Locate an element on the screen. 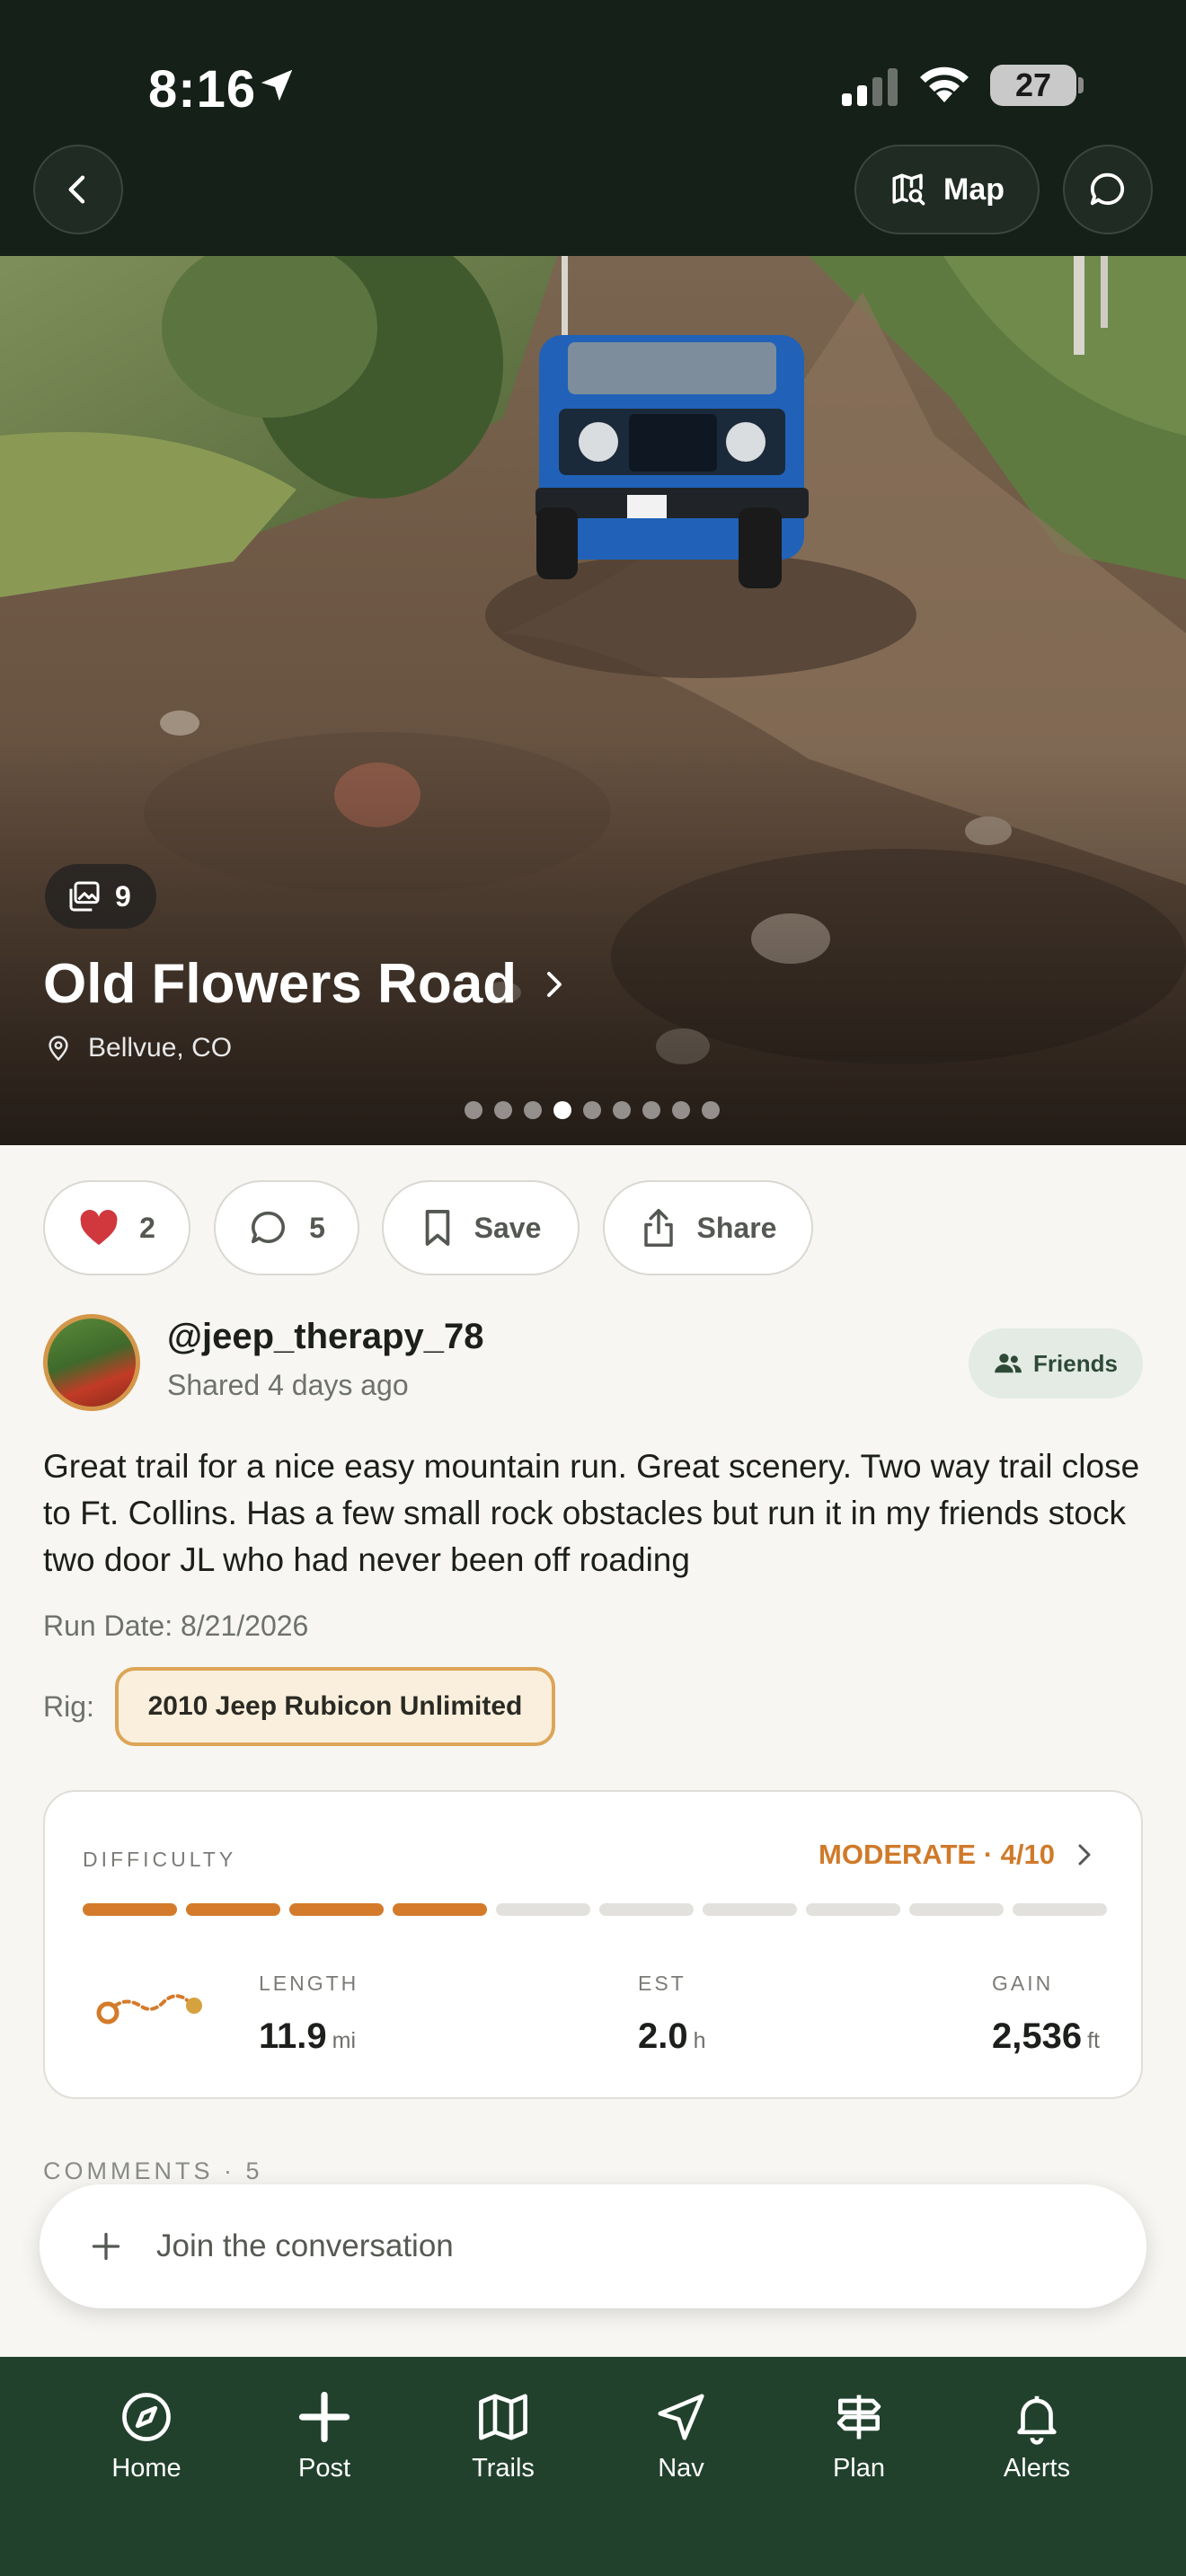 The height and width of the screenshot is (2576, 1186). nav-alerts-label: Alerts is located at coordinates (1037, 2468).